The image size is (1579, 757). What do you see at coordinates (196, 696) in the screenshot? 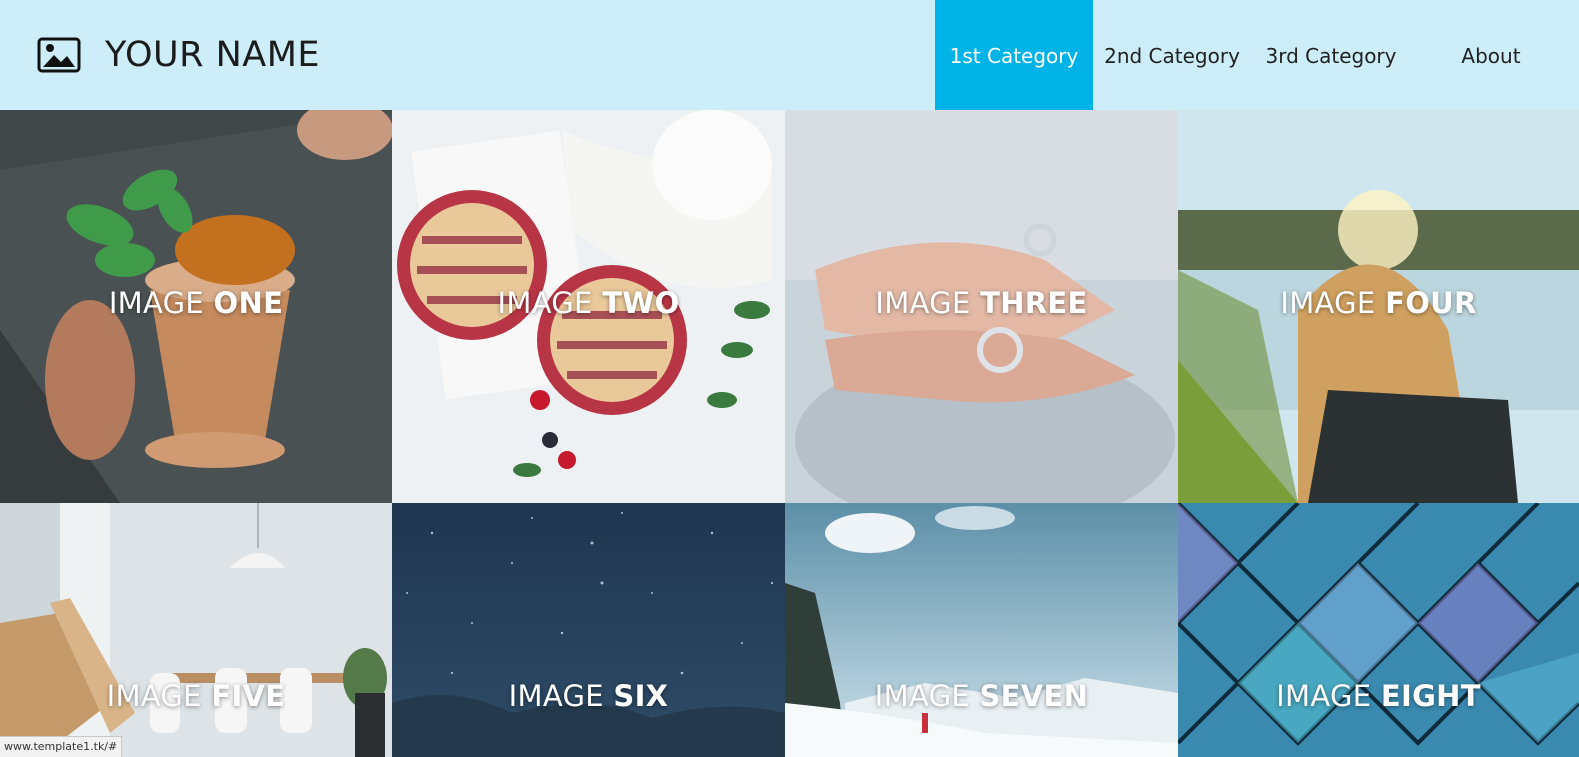
I see `tile-title: IMAGE FIVE` at bounding box center [196, 696].